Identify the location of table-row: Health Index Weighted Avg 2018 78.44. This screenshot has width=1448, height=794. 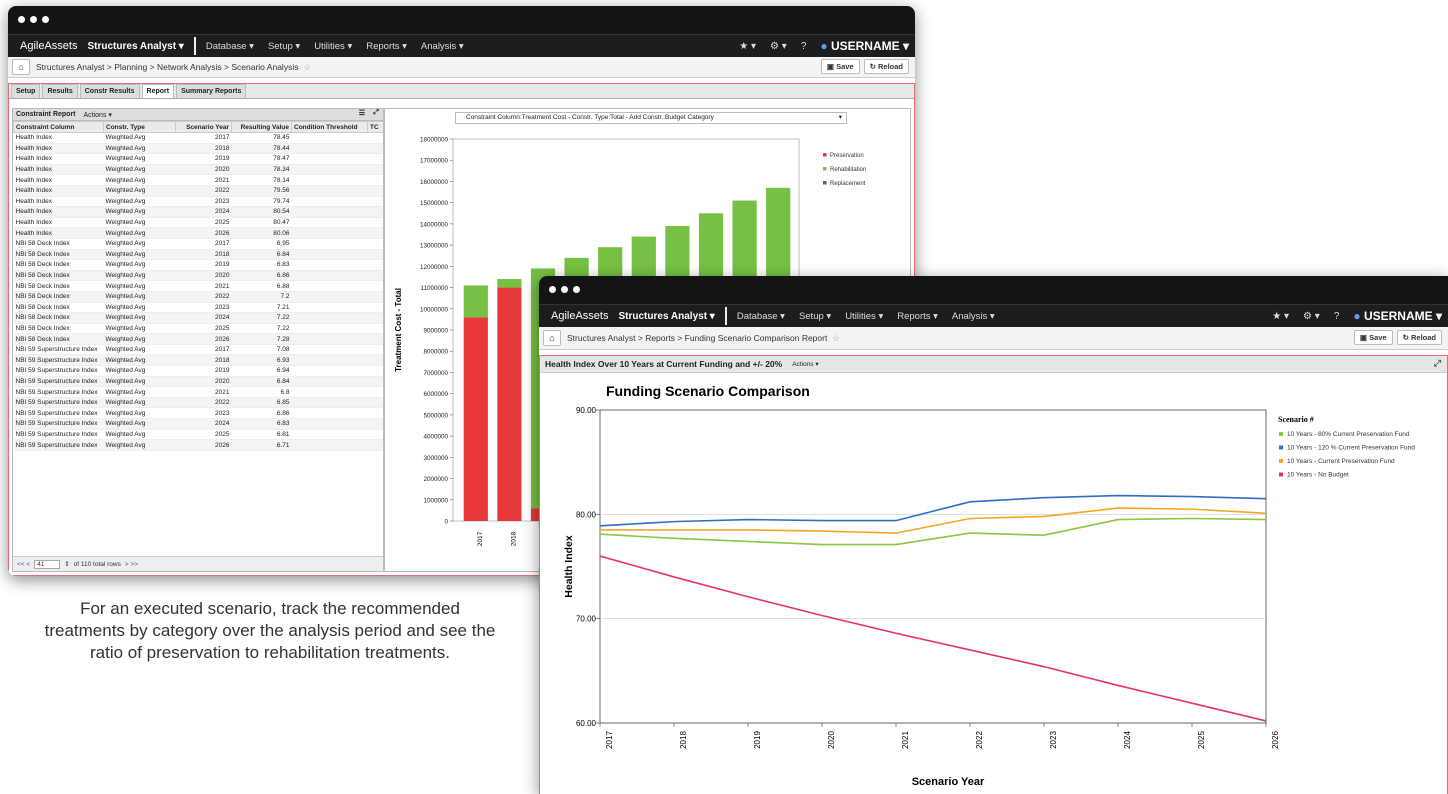
(198, 149).